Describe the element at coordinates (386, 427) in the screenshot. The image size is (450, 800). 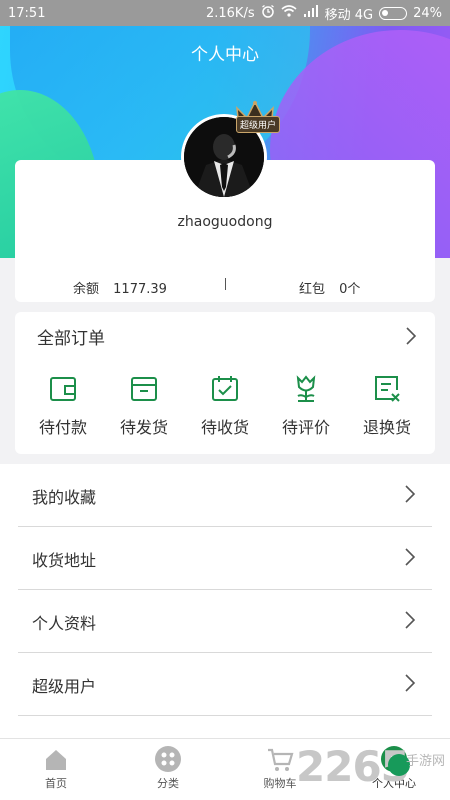
I see `order-label: 退换货` at that location.